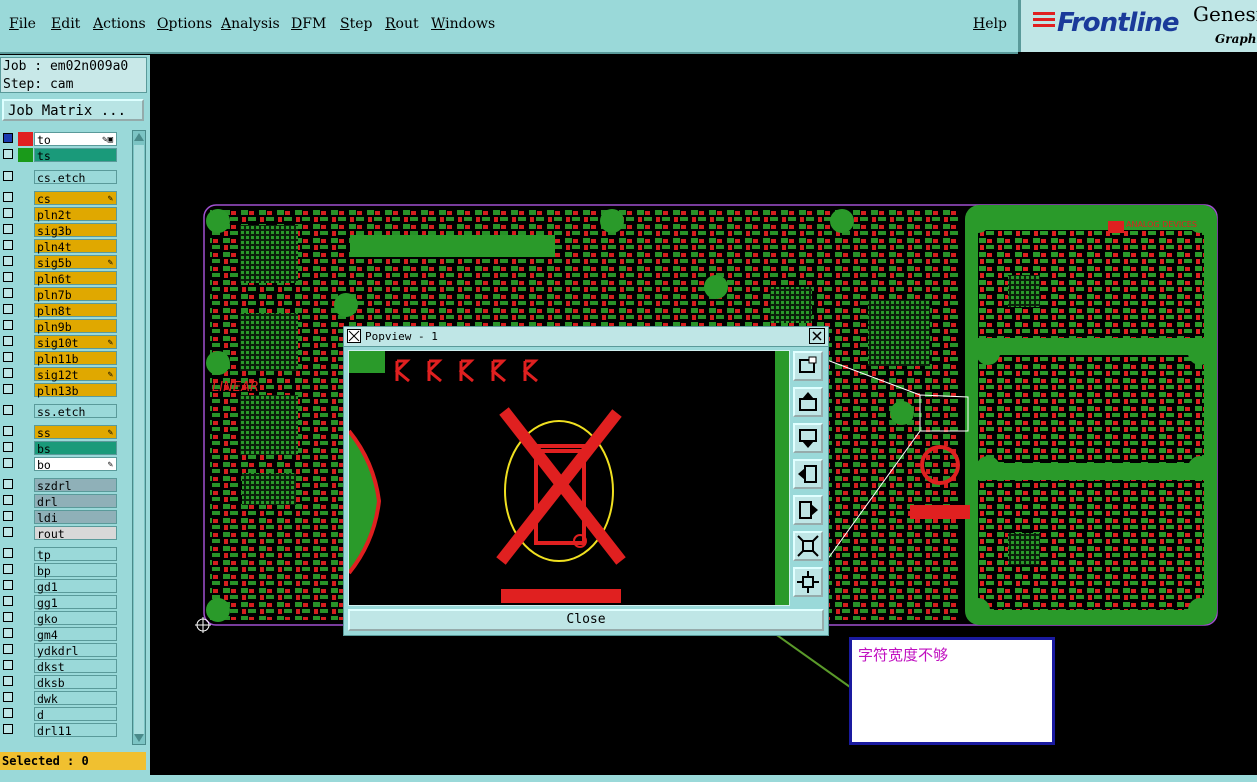 Image resolution: width=1257 pixels, height=782 pixels. What do you see at coordinates (75, 139) in the screenshot?
I see `layer-name: to ✎▣` at bounding box center [75, 139].